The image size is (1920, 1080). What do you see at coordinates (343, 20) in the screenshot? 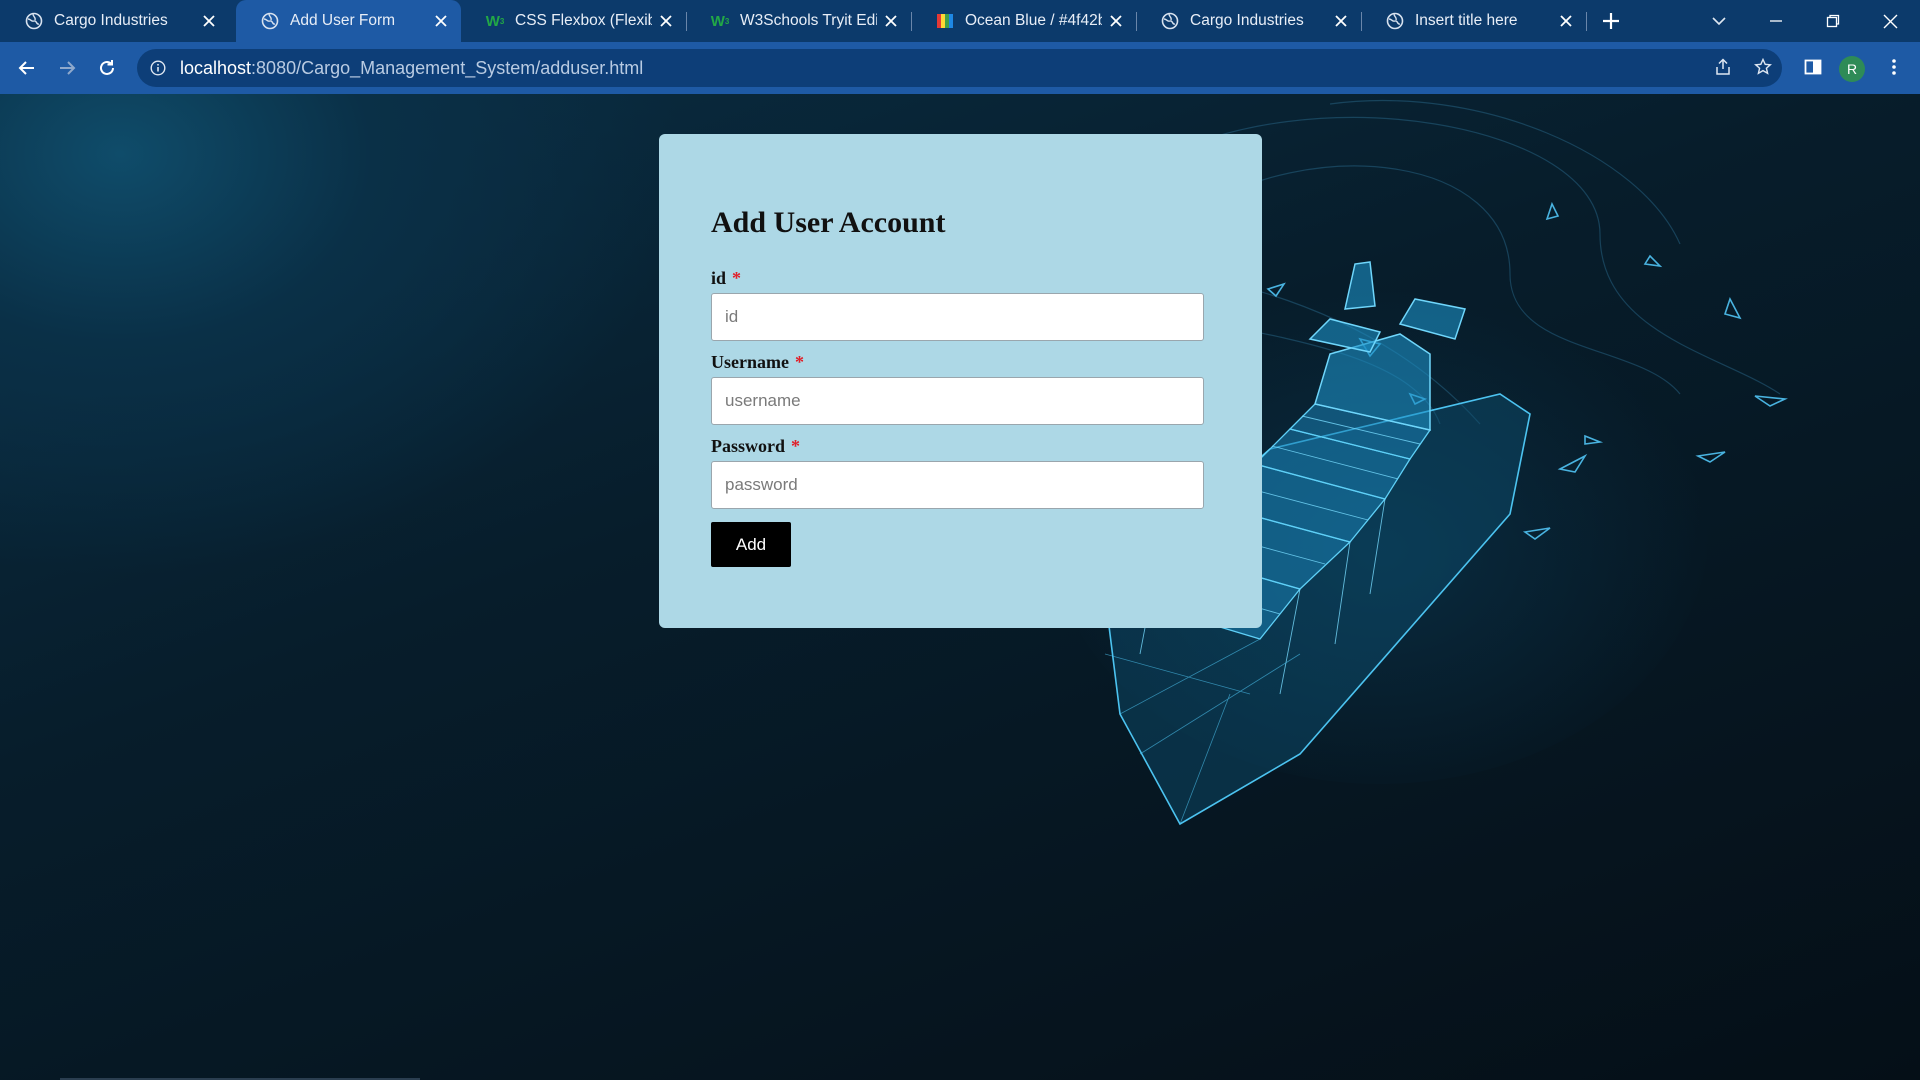
I see `tab-title: Add User Form` at bounding box center [343, 20].